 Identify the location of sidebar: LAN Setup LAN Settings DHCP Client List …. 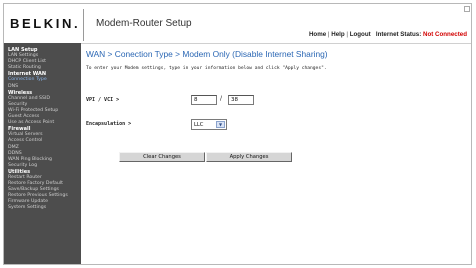
(42, 153).